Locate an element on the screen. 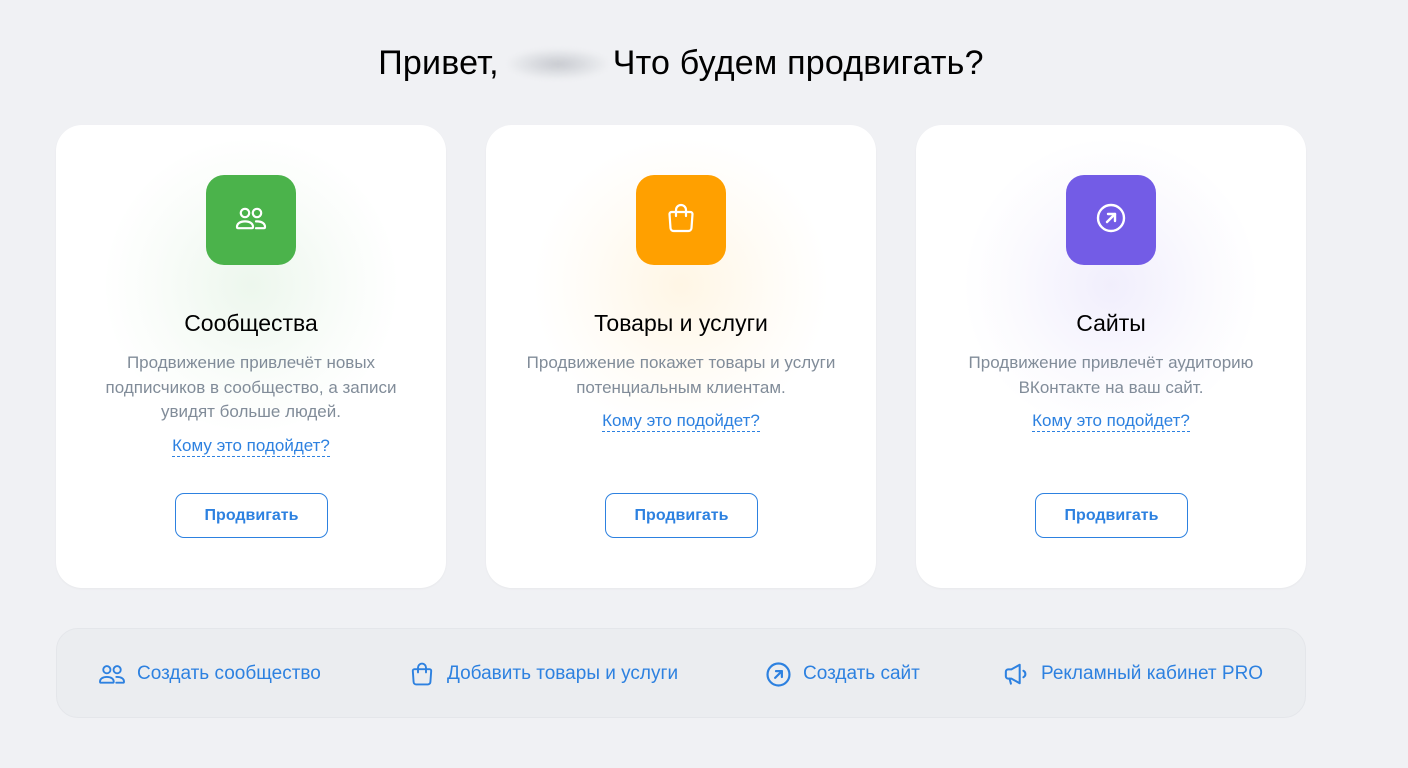 The image size is (1408, 768). megaphone-icon is located at coordinates (1016, 674).